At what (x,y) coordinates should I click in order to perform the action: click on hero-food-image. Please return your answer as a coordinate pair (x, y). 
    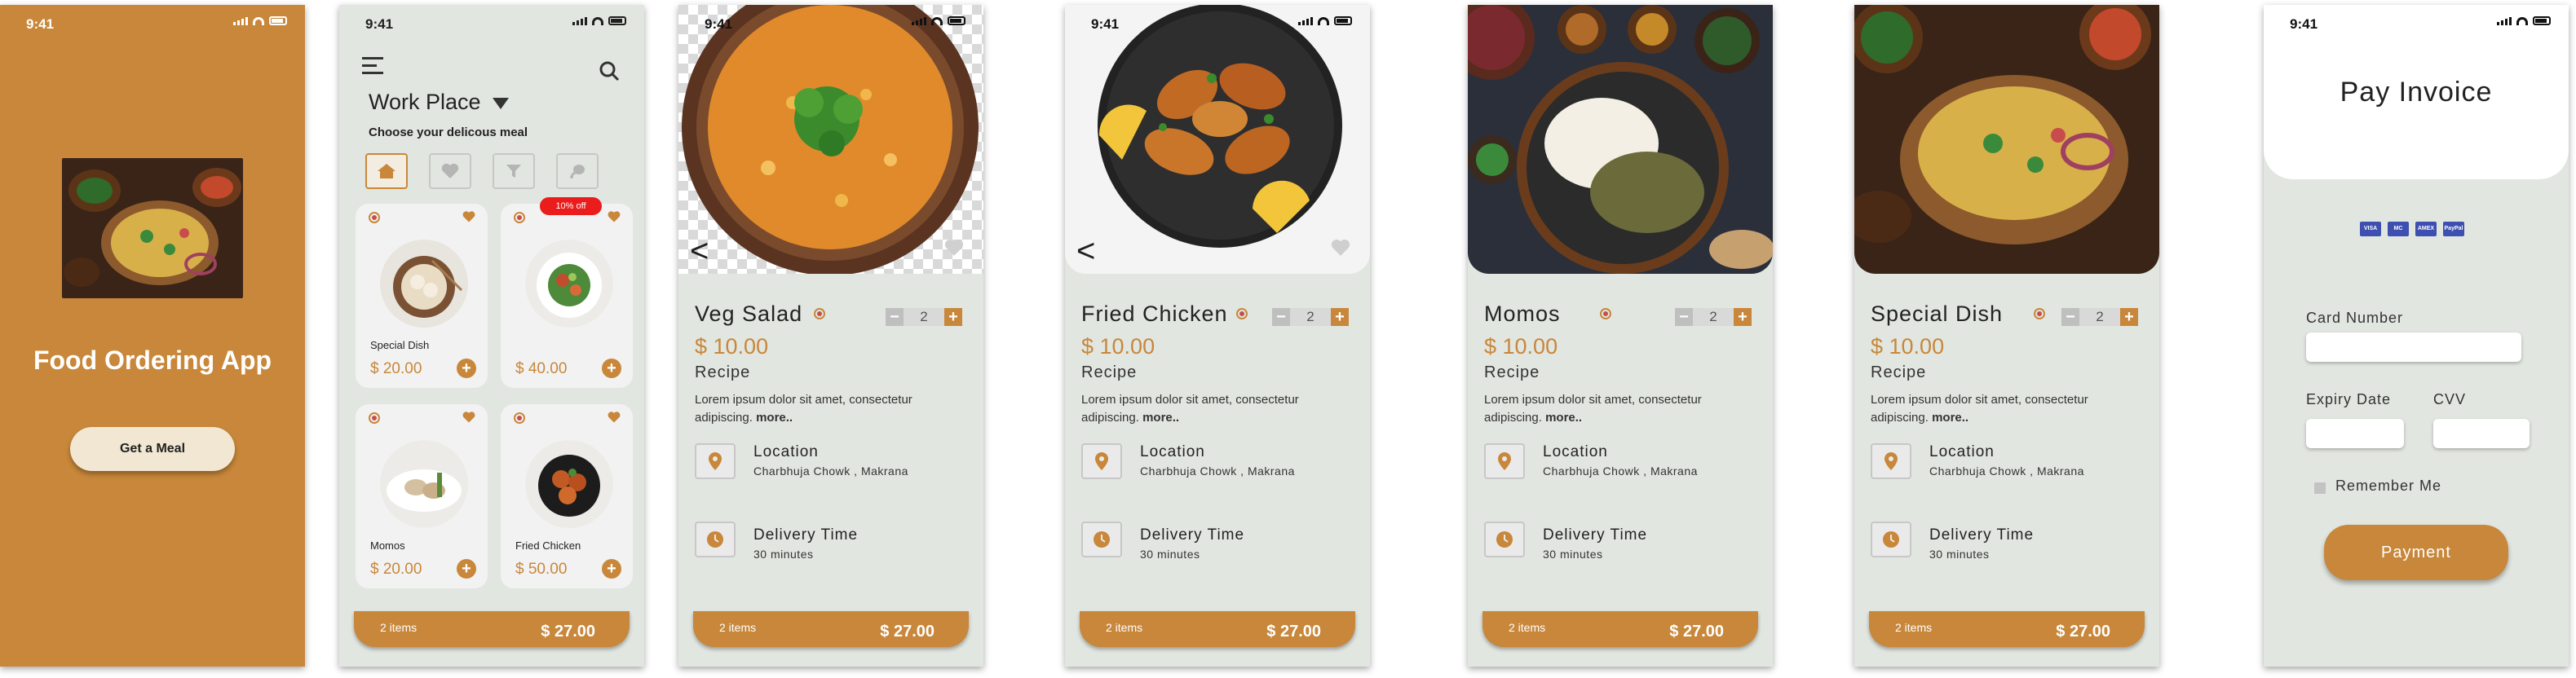
    Looking at the image, I should click on (152, 228).